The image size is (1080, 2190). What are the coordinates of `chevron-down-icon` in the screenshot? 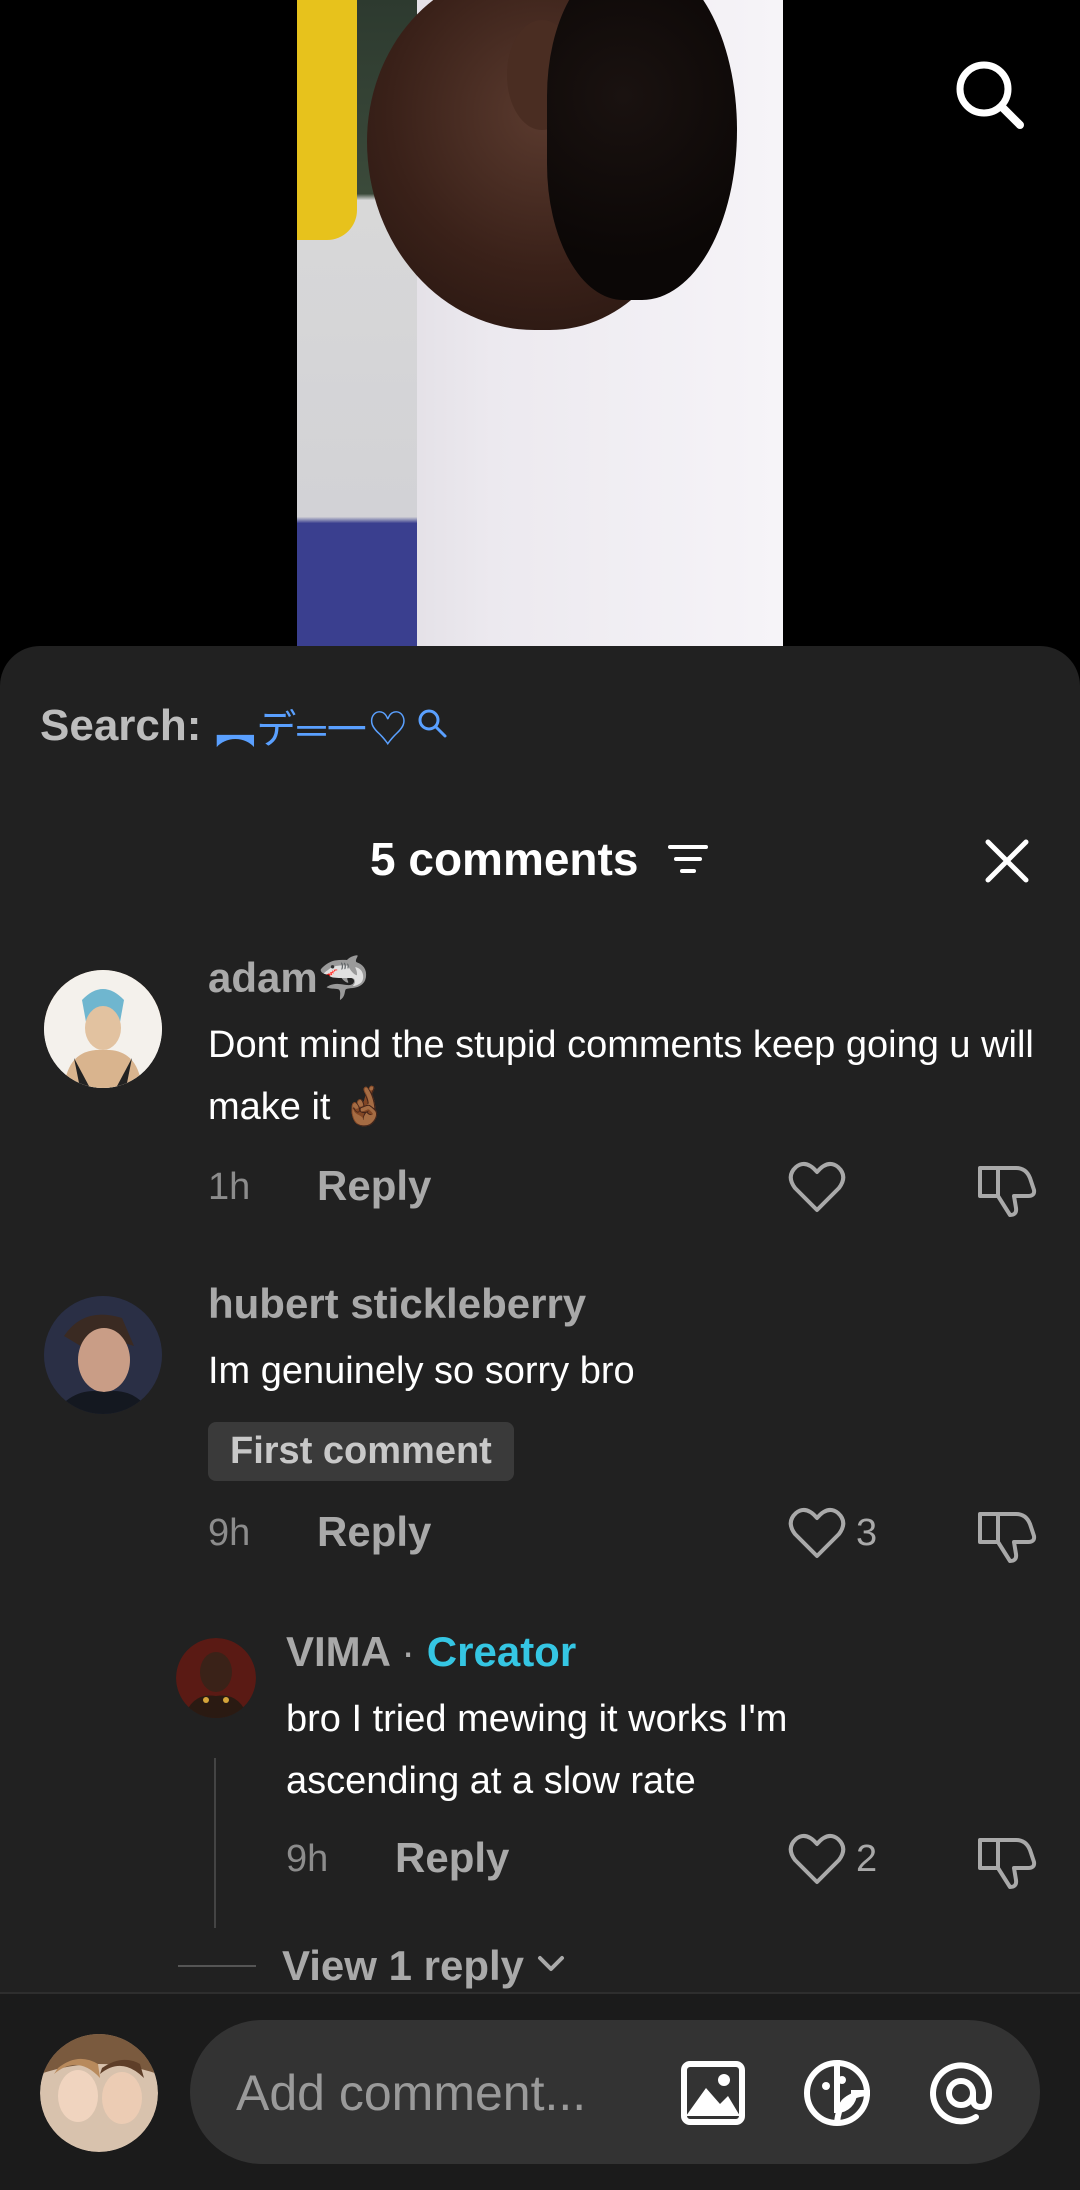 It's located at (551, 1966).